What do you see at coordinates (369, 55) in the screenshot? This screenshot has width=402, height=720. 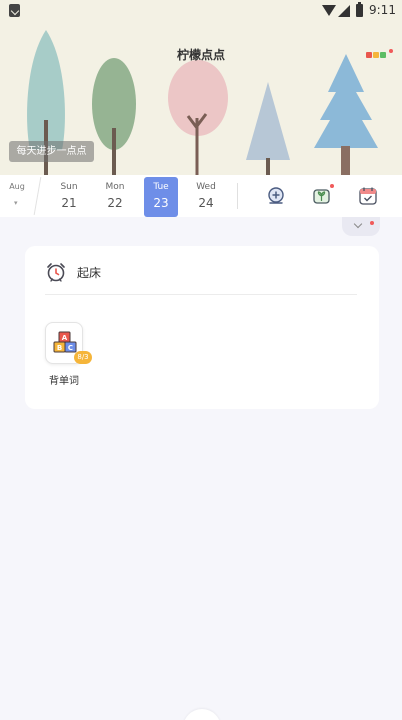 I see `red-dot` at bounding box center [369, 55].